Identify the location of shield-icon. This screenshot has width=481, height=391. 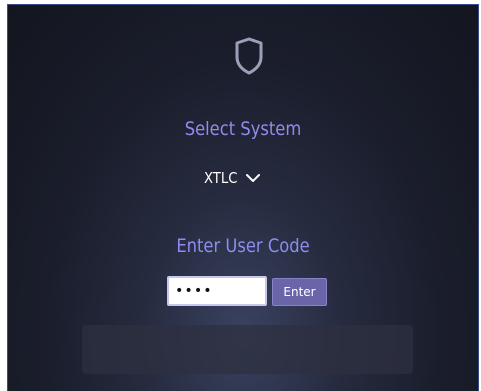
(249, 56).